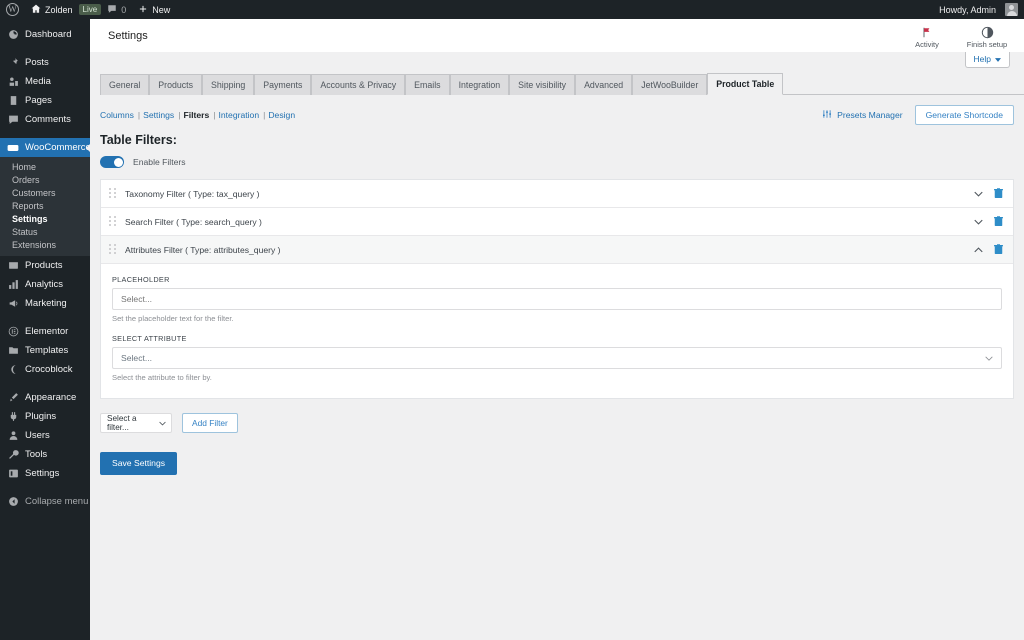 This screenshot has height=640, width=1024. What do you see at coordinates (13, 436) in the screenshot?
I see `users-icon` at bounding box center [13, 436].